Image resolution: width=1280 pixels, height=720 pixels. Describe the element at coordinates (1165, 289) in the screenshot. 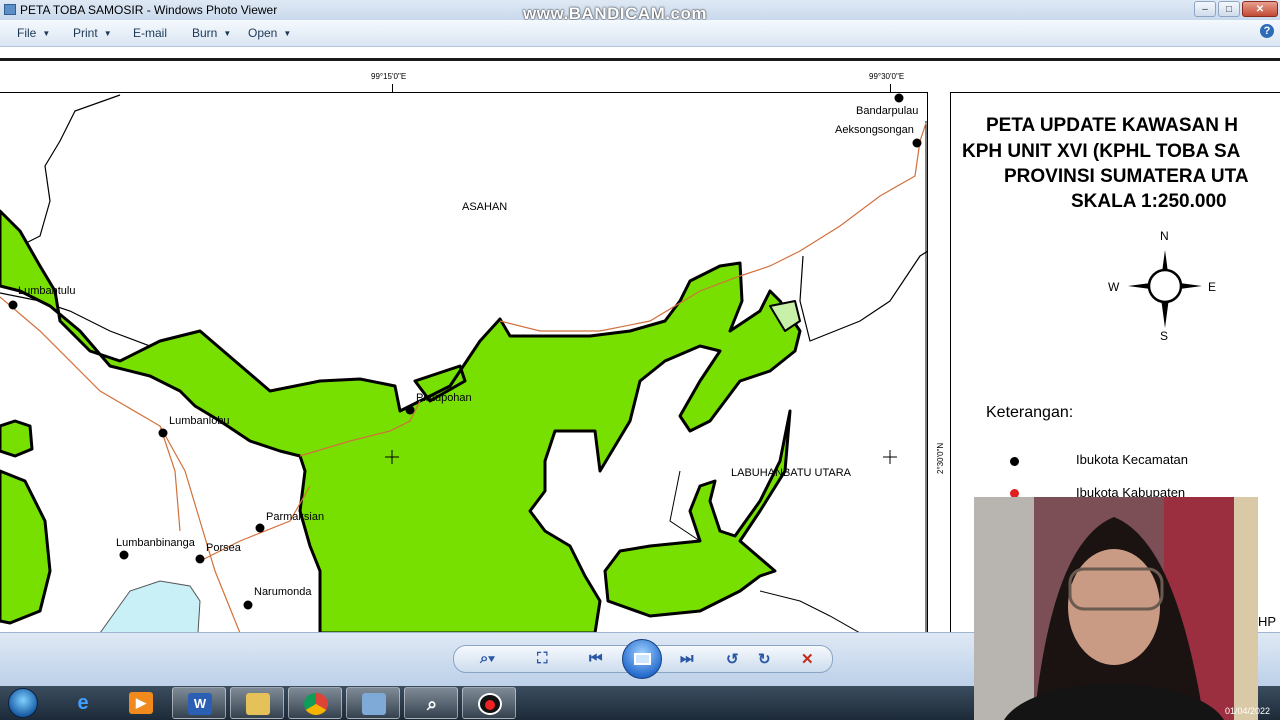

I see `compass-rose-icon` at that location.